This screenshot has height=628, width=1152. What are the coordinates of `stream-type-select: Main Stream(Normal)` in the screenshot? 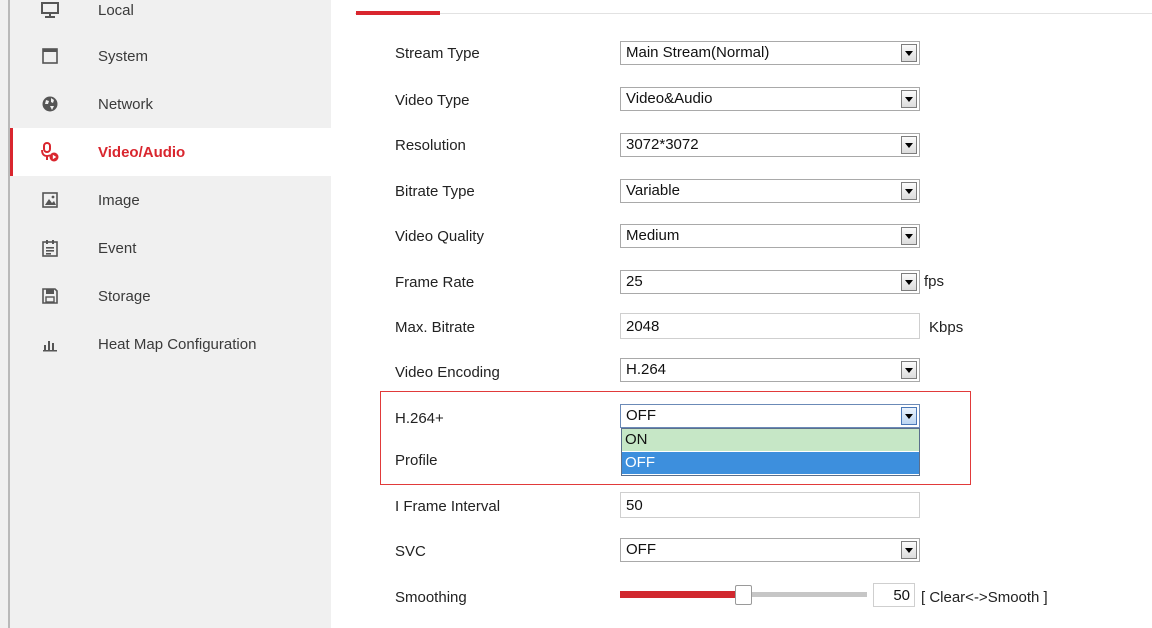 It's located at (770, 53).